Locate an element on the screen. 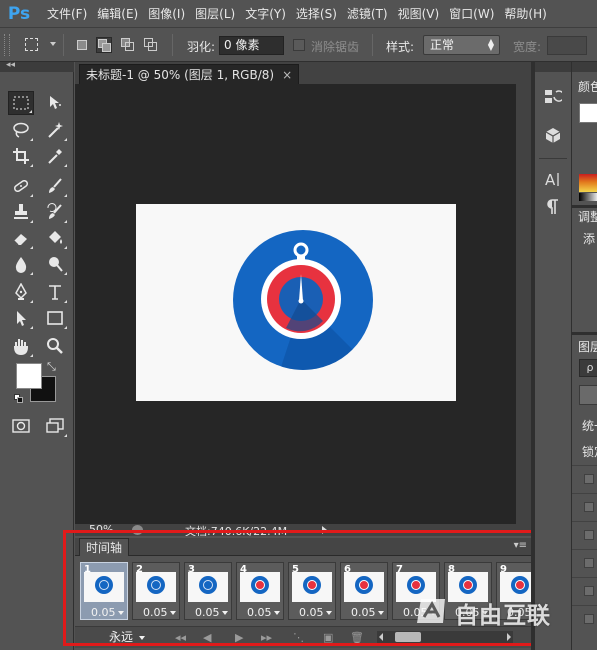 Image resolution: width=597 pixels, height=650 pixels. foreground-color-swatch is located at coordinates (29, 376).